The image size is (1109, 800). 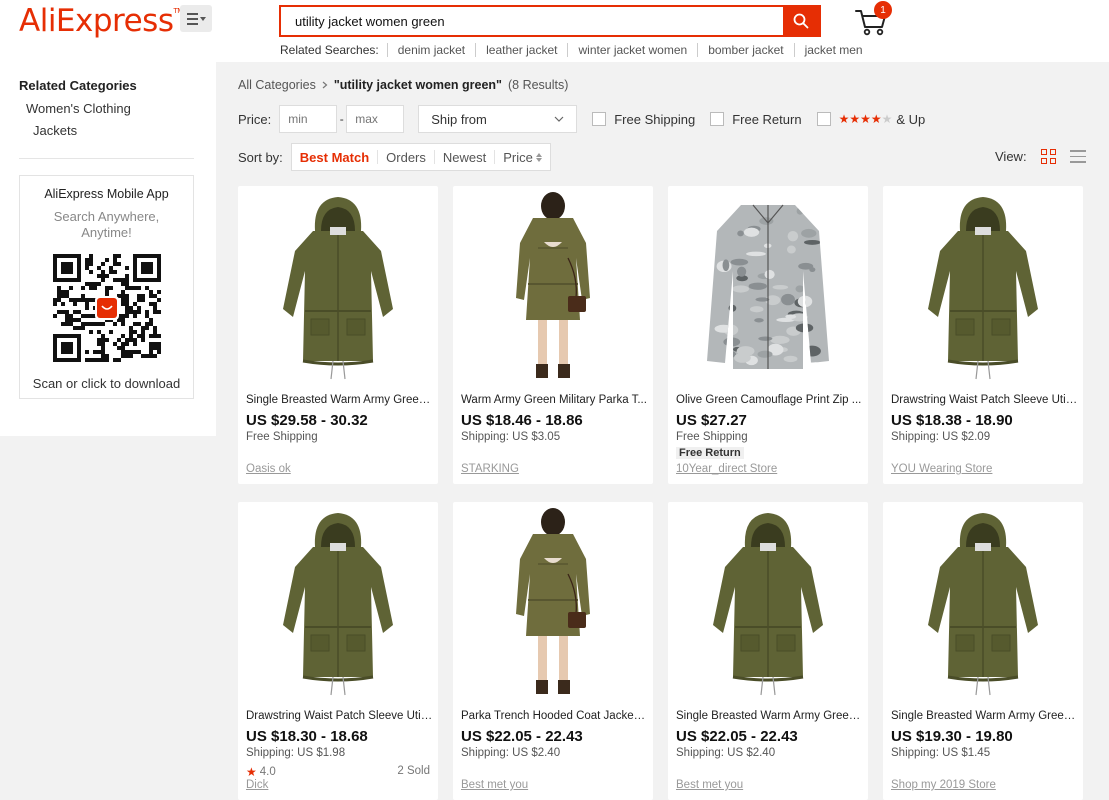 I want to click on related-search-link: jacket men, so click(x=833, y=50).